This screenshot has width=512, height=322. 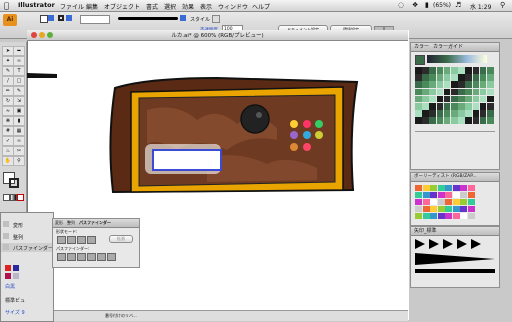 What do you see at coordinates (14, 183) in the screenshot?
I see `stroke-color-box` at bounding box center [14, 183].